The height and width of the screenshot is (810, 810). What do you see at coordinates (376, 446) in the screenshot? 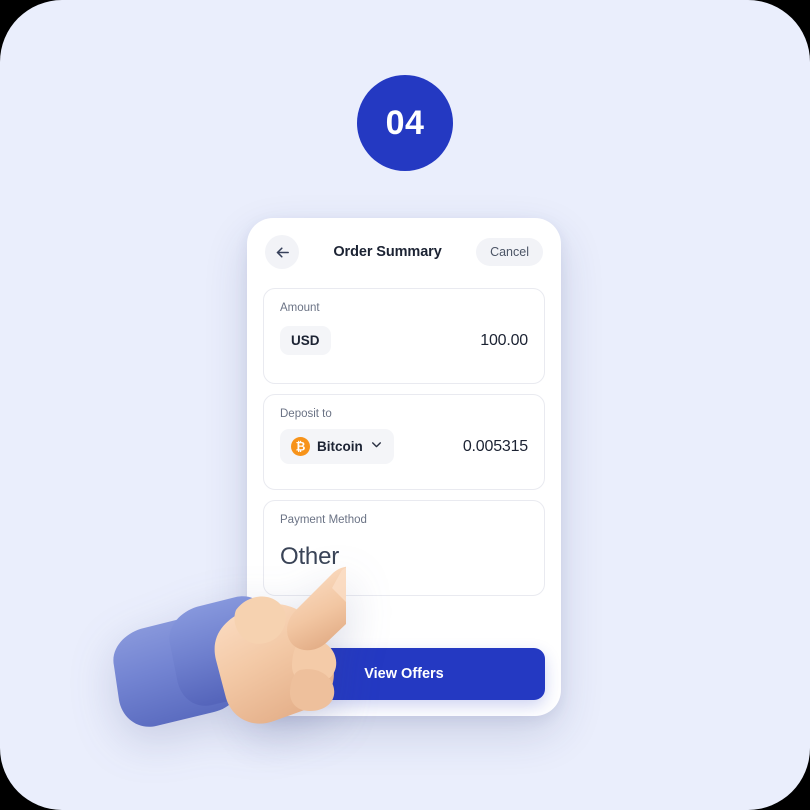
I see `chevron-down-icon` at bounding box center [376, 446].